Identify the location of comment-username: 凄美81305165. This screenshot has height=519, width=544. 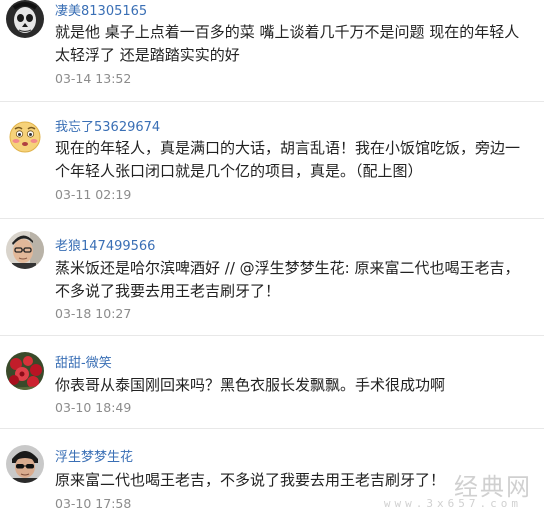
(101, 9).